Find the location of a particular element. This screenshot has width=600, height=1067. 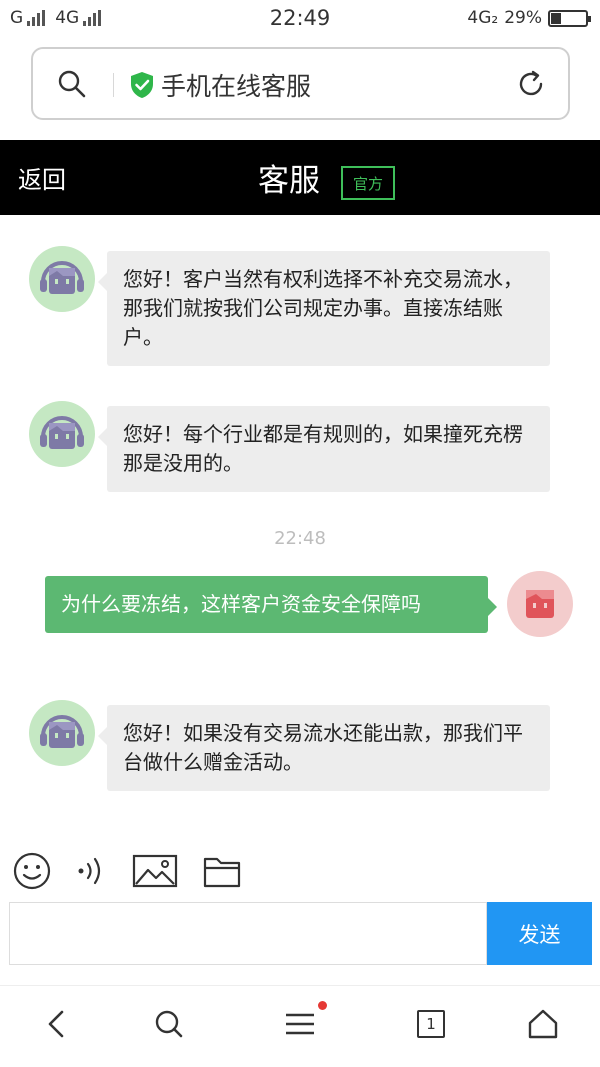

refresh-icon is located at coordinates (531, 86).